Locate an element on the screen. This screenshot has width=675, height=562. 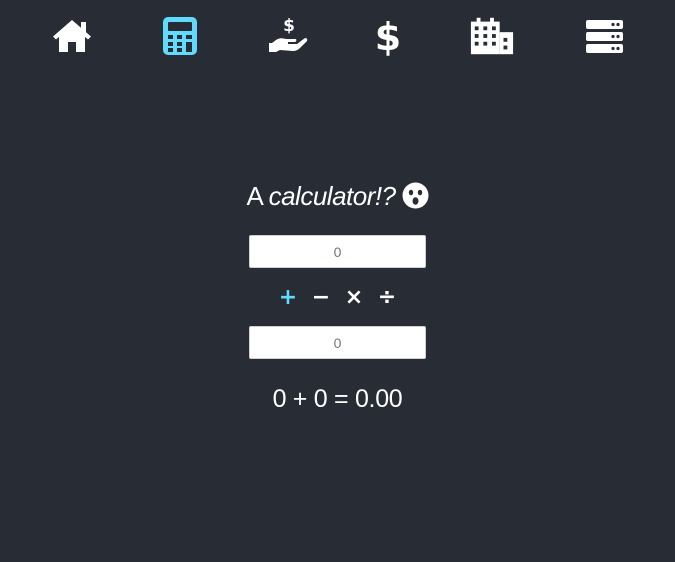
page-title: A calculator!? is located at coordinates (337, 198).